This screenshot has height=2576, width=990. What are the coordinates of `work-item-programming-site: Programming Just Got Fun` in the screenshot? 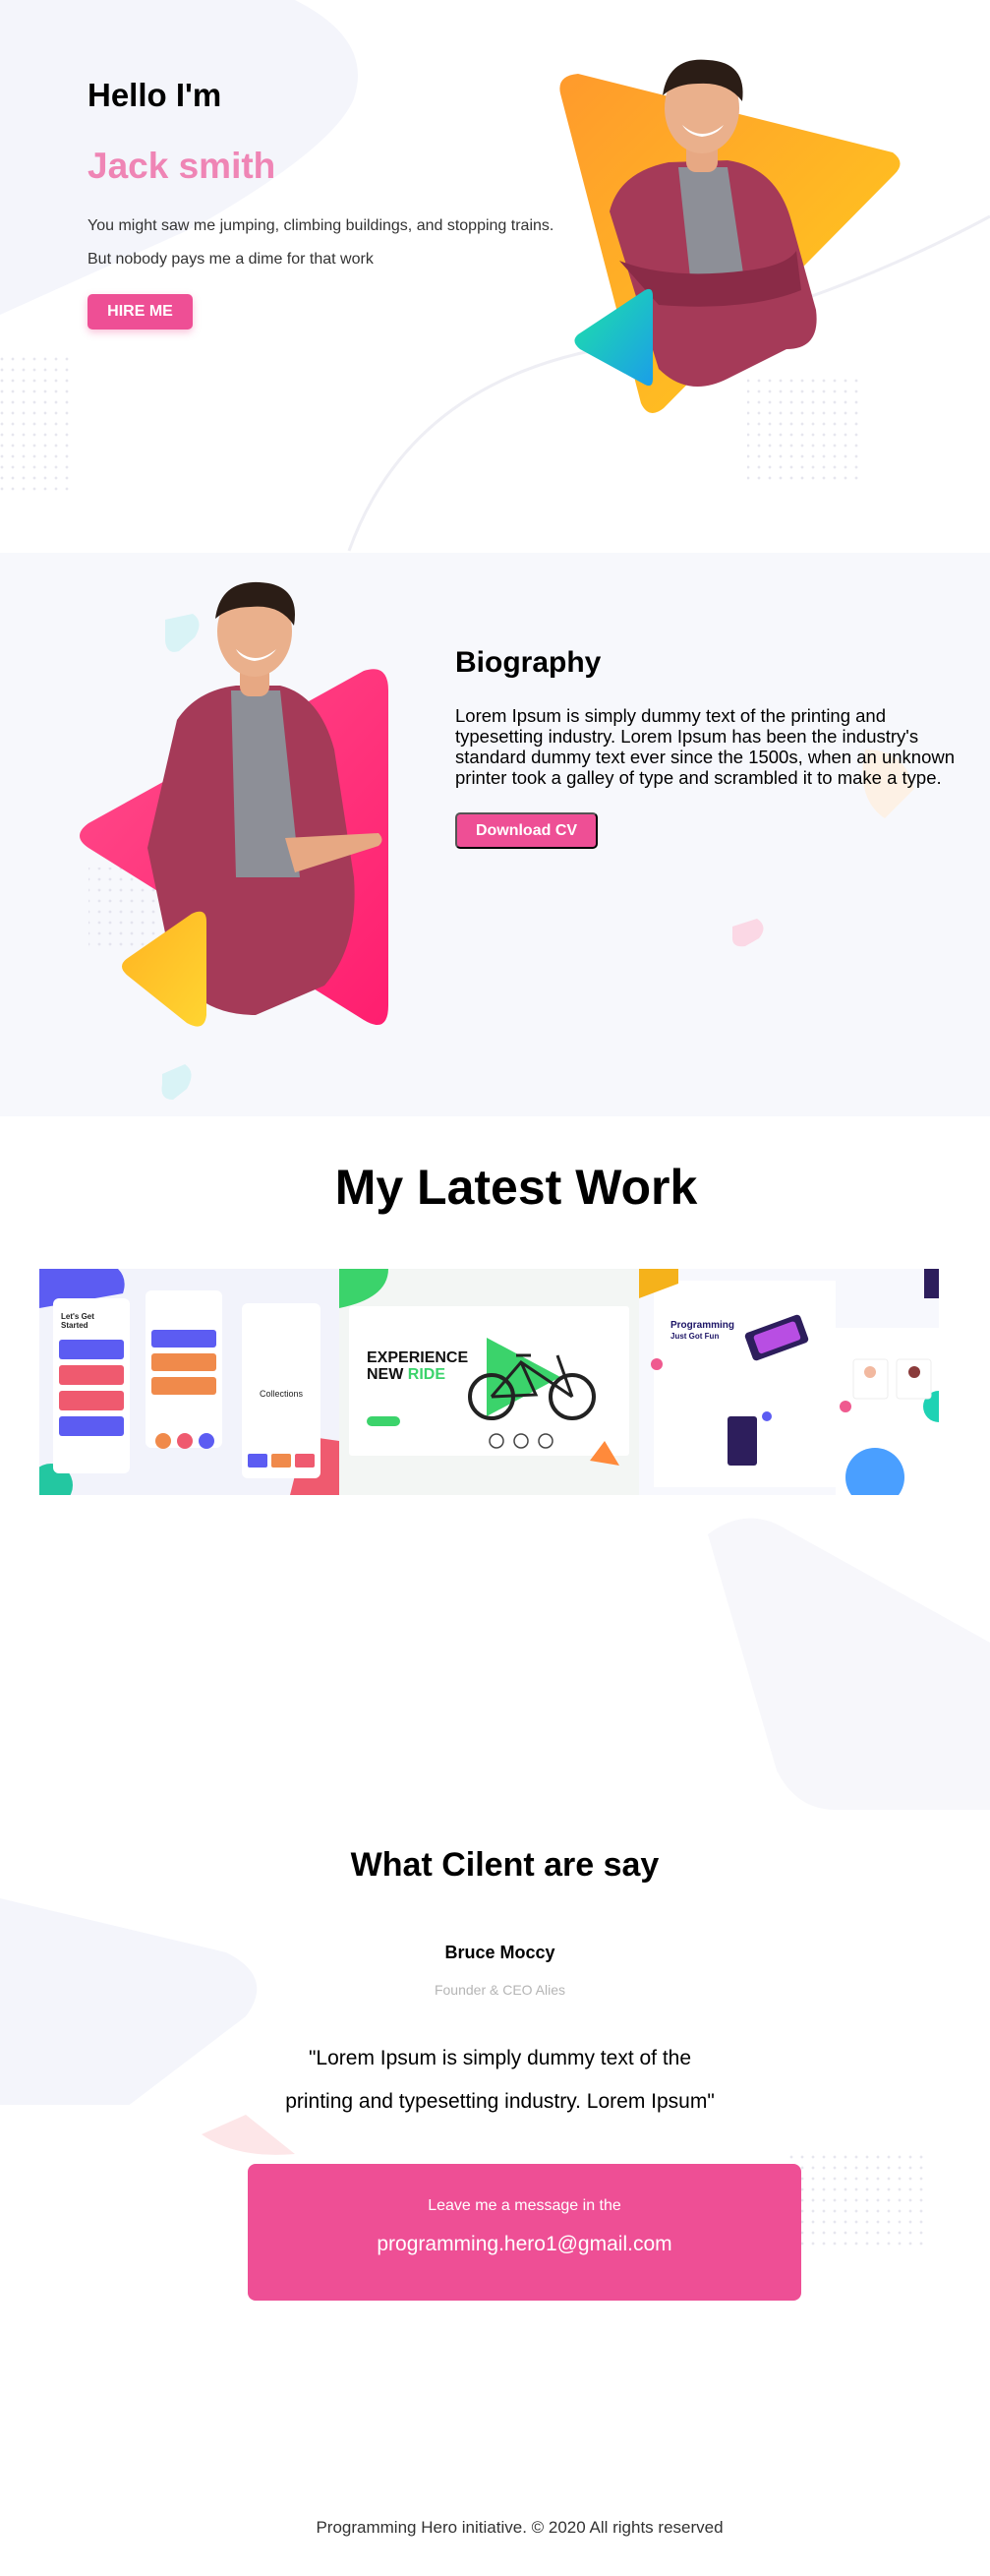 It's located at (789, 1382).